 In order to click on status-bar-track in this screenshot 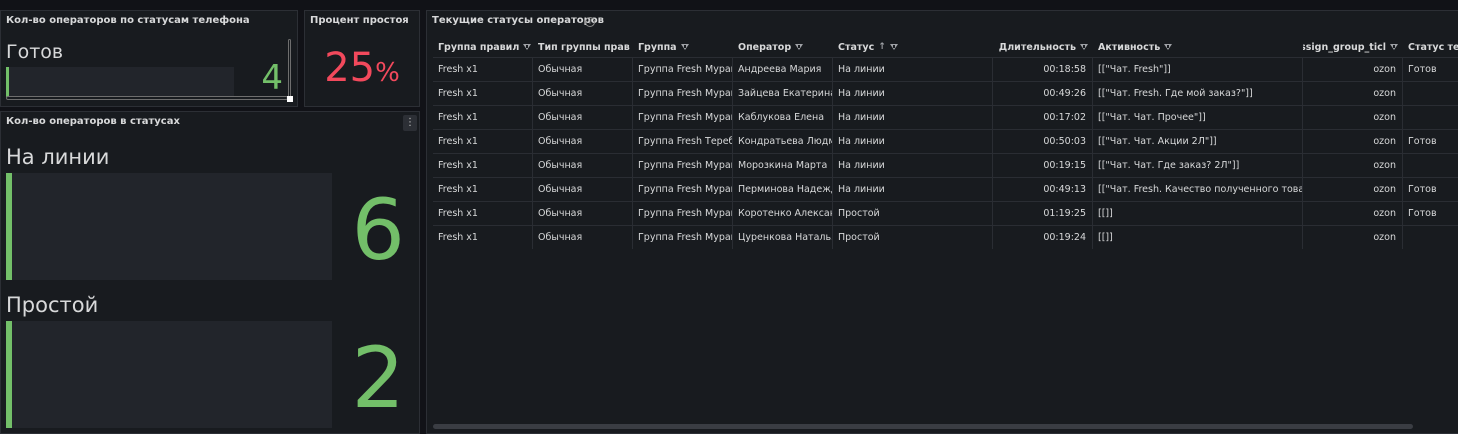, I will do `click(169, 374)`.